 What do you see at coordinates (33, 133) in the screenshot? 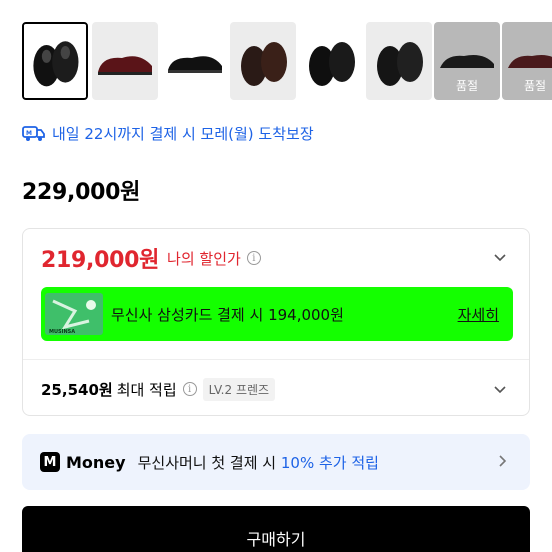
I see `truck-icon: M` at bounding box center [33, 133].